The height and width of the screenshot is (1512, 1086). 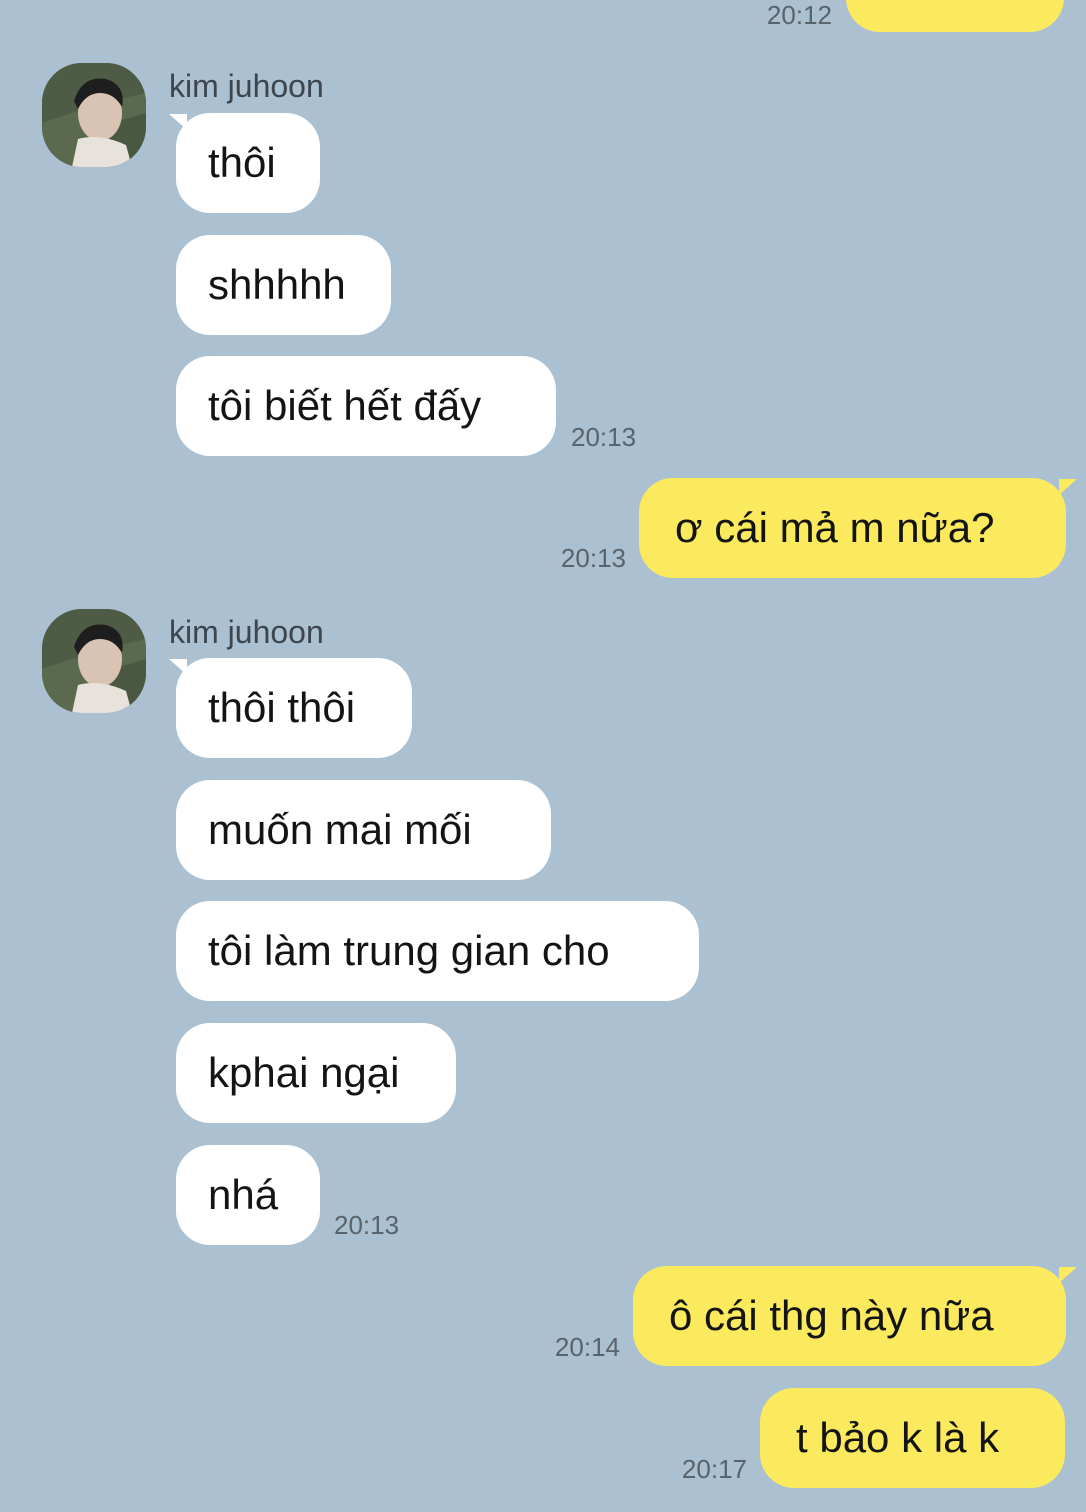 I want to click on incoming-message-bubble: thôi, so click(x=248, y=163).